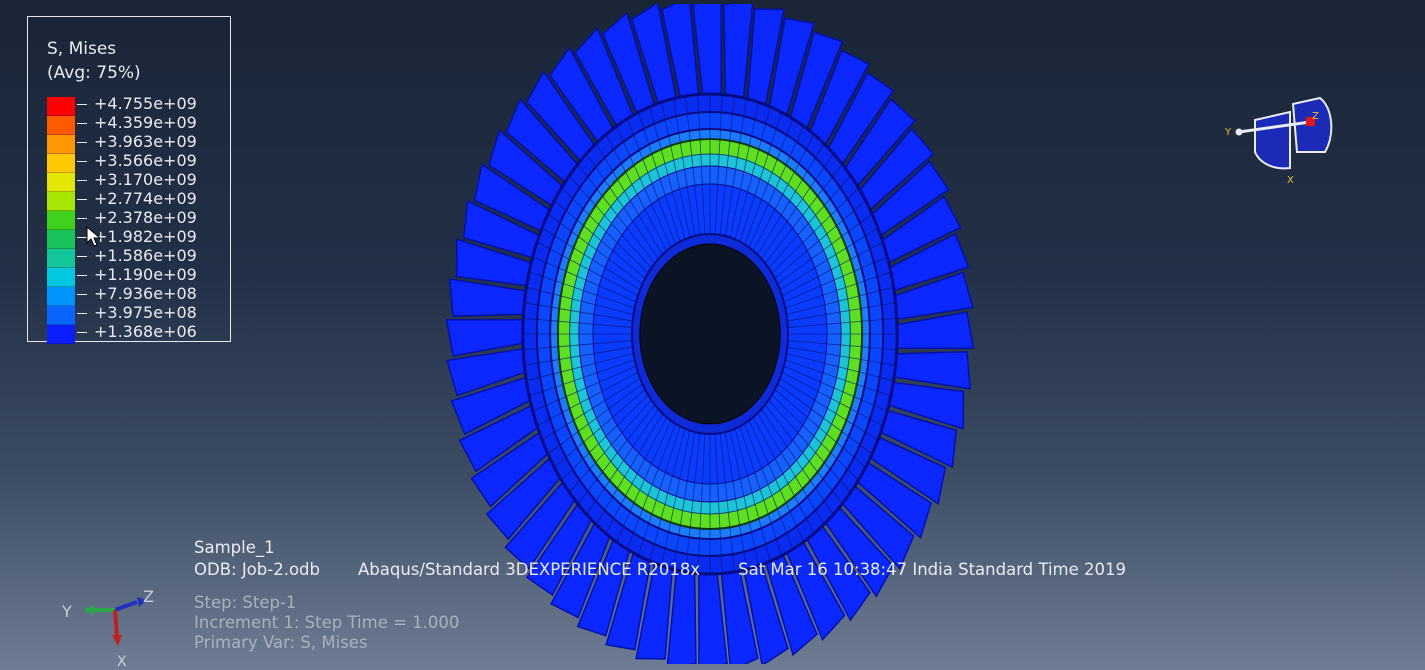  What do you see at coordinates (66, 611) in the screenshot?
I see `triad-y-label: Y` at bounding box center [66, 611].